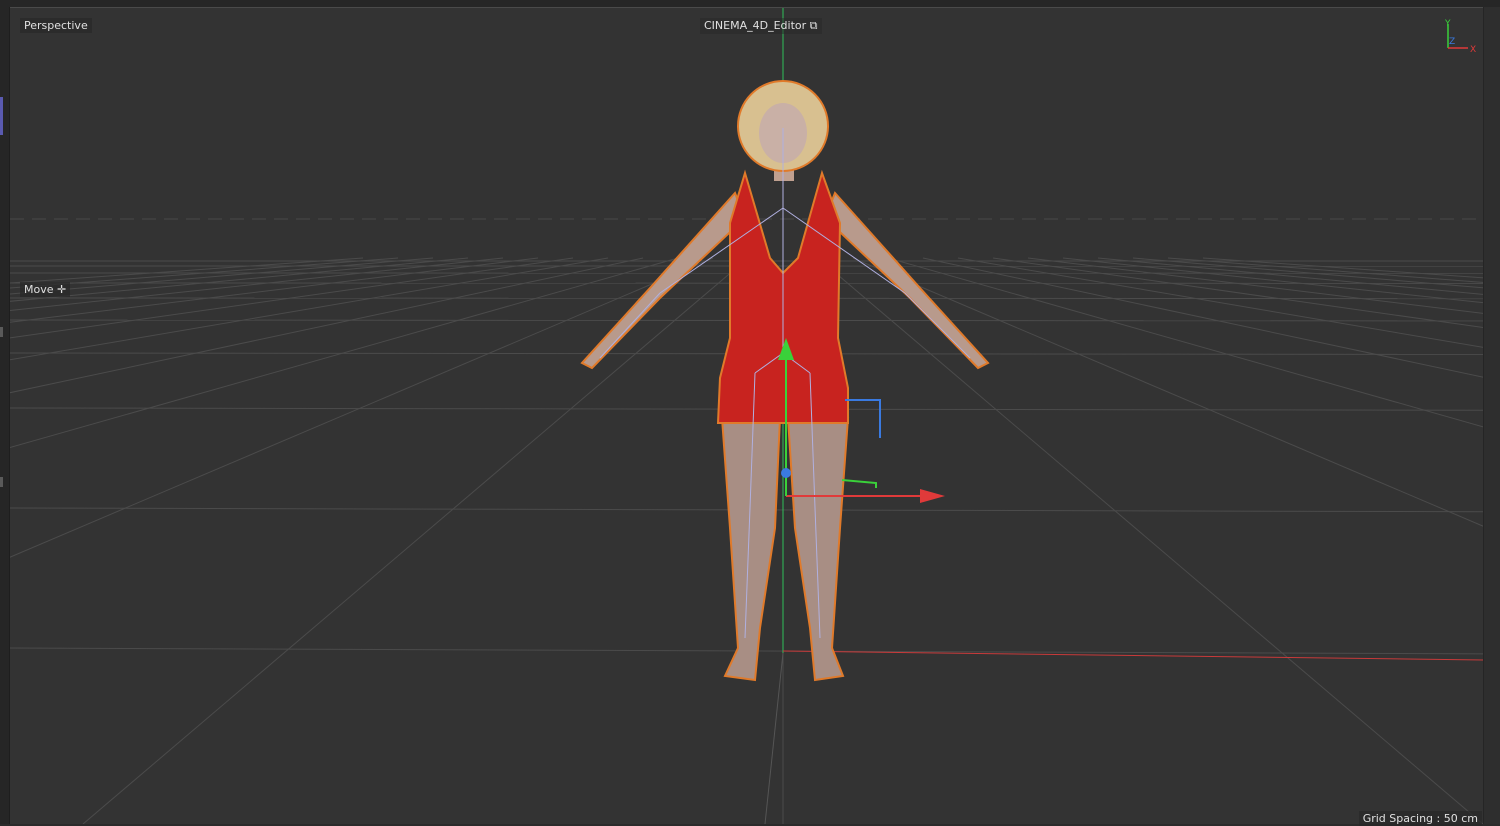 The height and width of the screenshot is (826, 1500). Describe the element at coordinates (1491, 415) in the screenshot. I see `right-scrollbar` at that location.